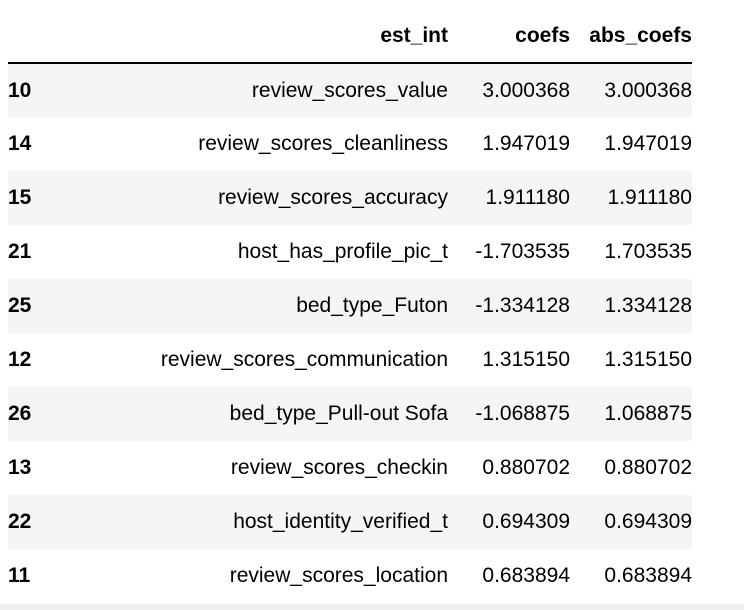 Image resolution: width=744 pixels, height=610 pixels. I want to click on cell-coefs: 1.911180, so click(527, 197).